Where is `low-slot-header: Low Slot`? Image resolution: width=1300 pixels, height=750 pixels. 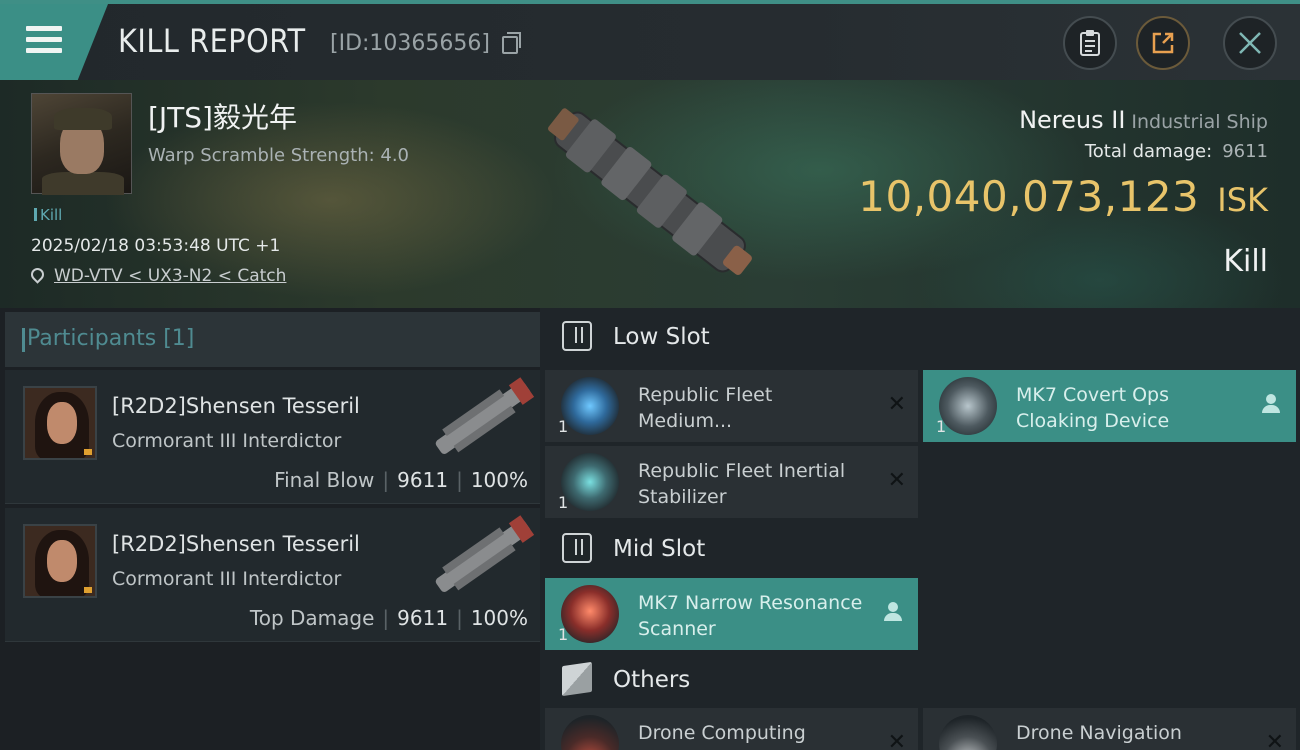 low-slot-header: Low Slot is located at coordinates (922, 337).